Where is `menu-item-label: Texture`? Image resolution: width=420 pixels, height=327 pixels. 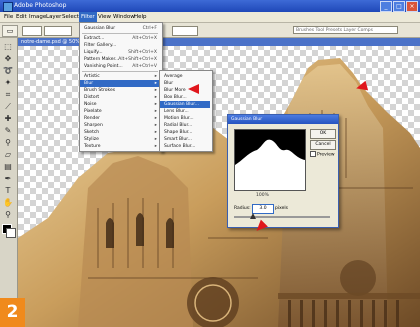
menu-item-label: Texture is located at coordinates (92, 146).